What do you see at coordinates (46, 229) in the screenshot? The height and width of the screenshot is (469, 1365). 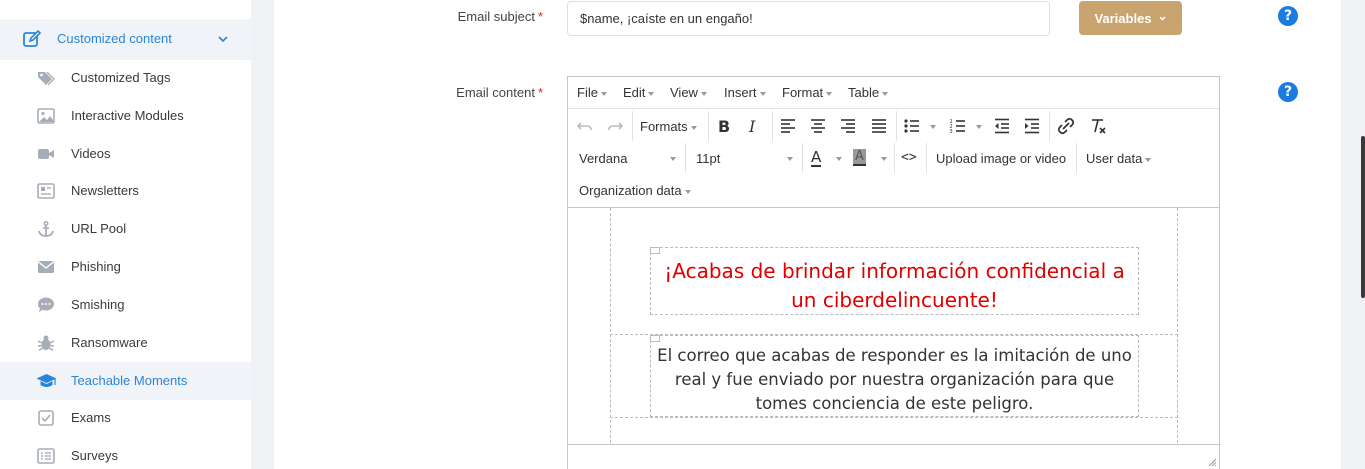 I see `anchor-icon` at bounding box center [46, 229].